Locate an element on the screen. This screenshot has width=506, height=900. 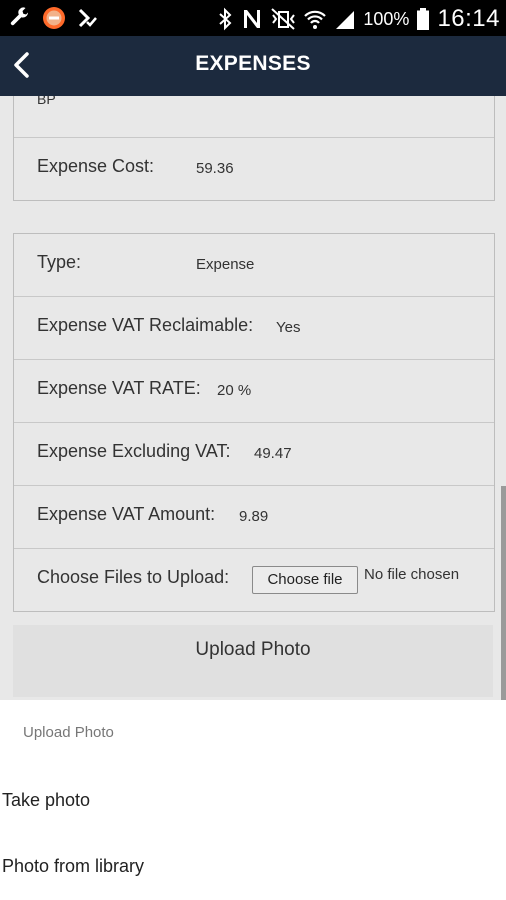
choose-file-button: Choose file is located at coordinates (305, 580).